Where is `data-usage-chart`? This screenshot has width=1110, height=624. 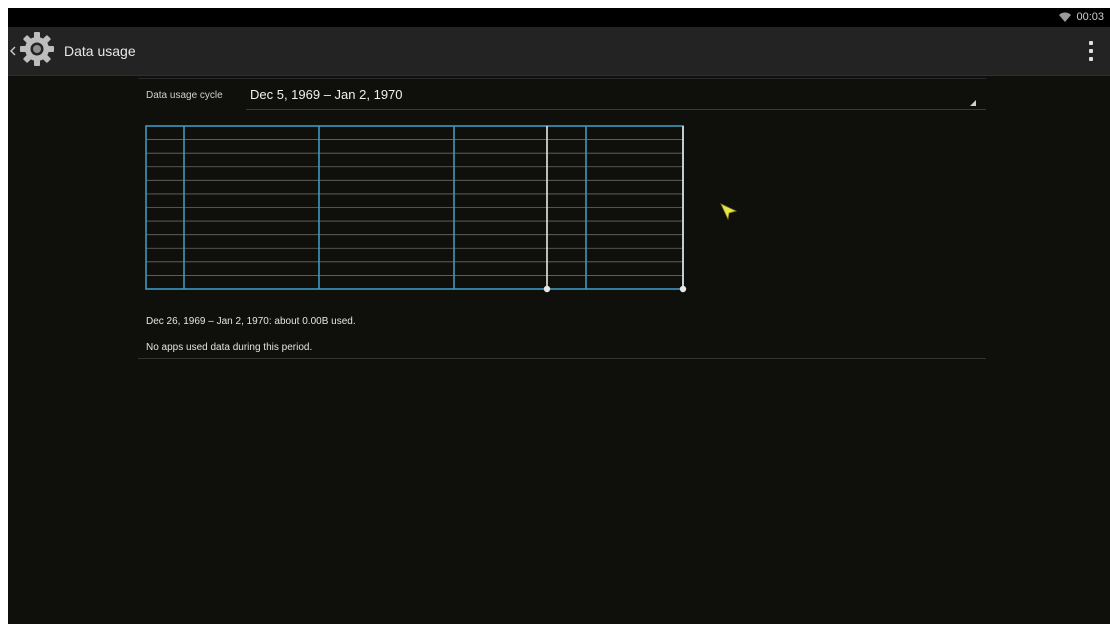 data-usage-chart is located at coordinates (418, 208).